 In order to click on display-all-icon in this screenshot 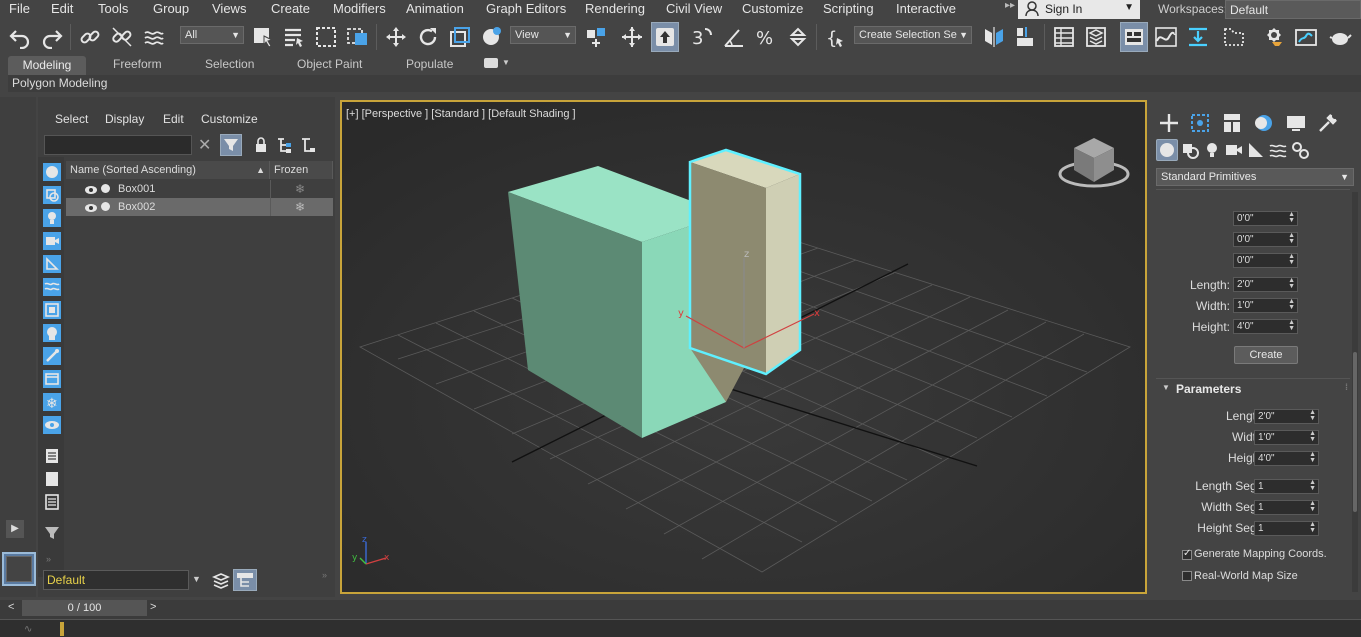, I will do `click(52, 456)`.